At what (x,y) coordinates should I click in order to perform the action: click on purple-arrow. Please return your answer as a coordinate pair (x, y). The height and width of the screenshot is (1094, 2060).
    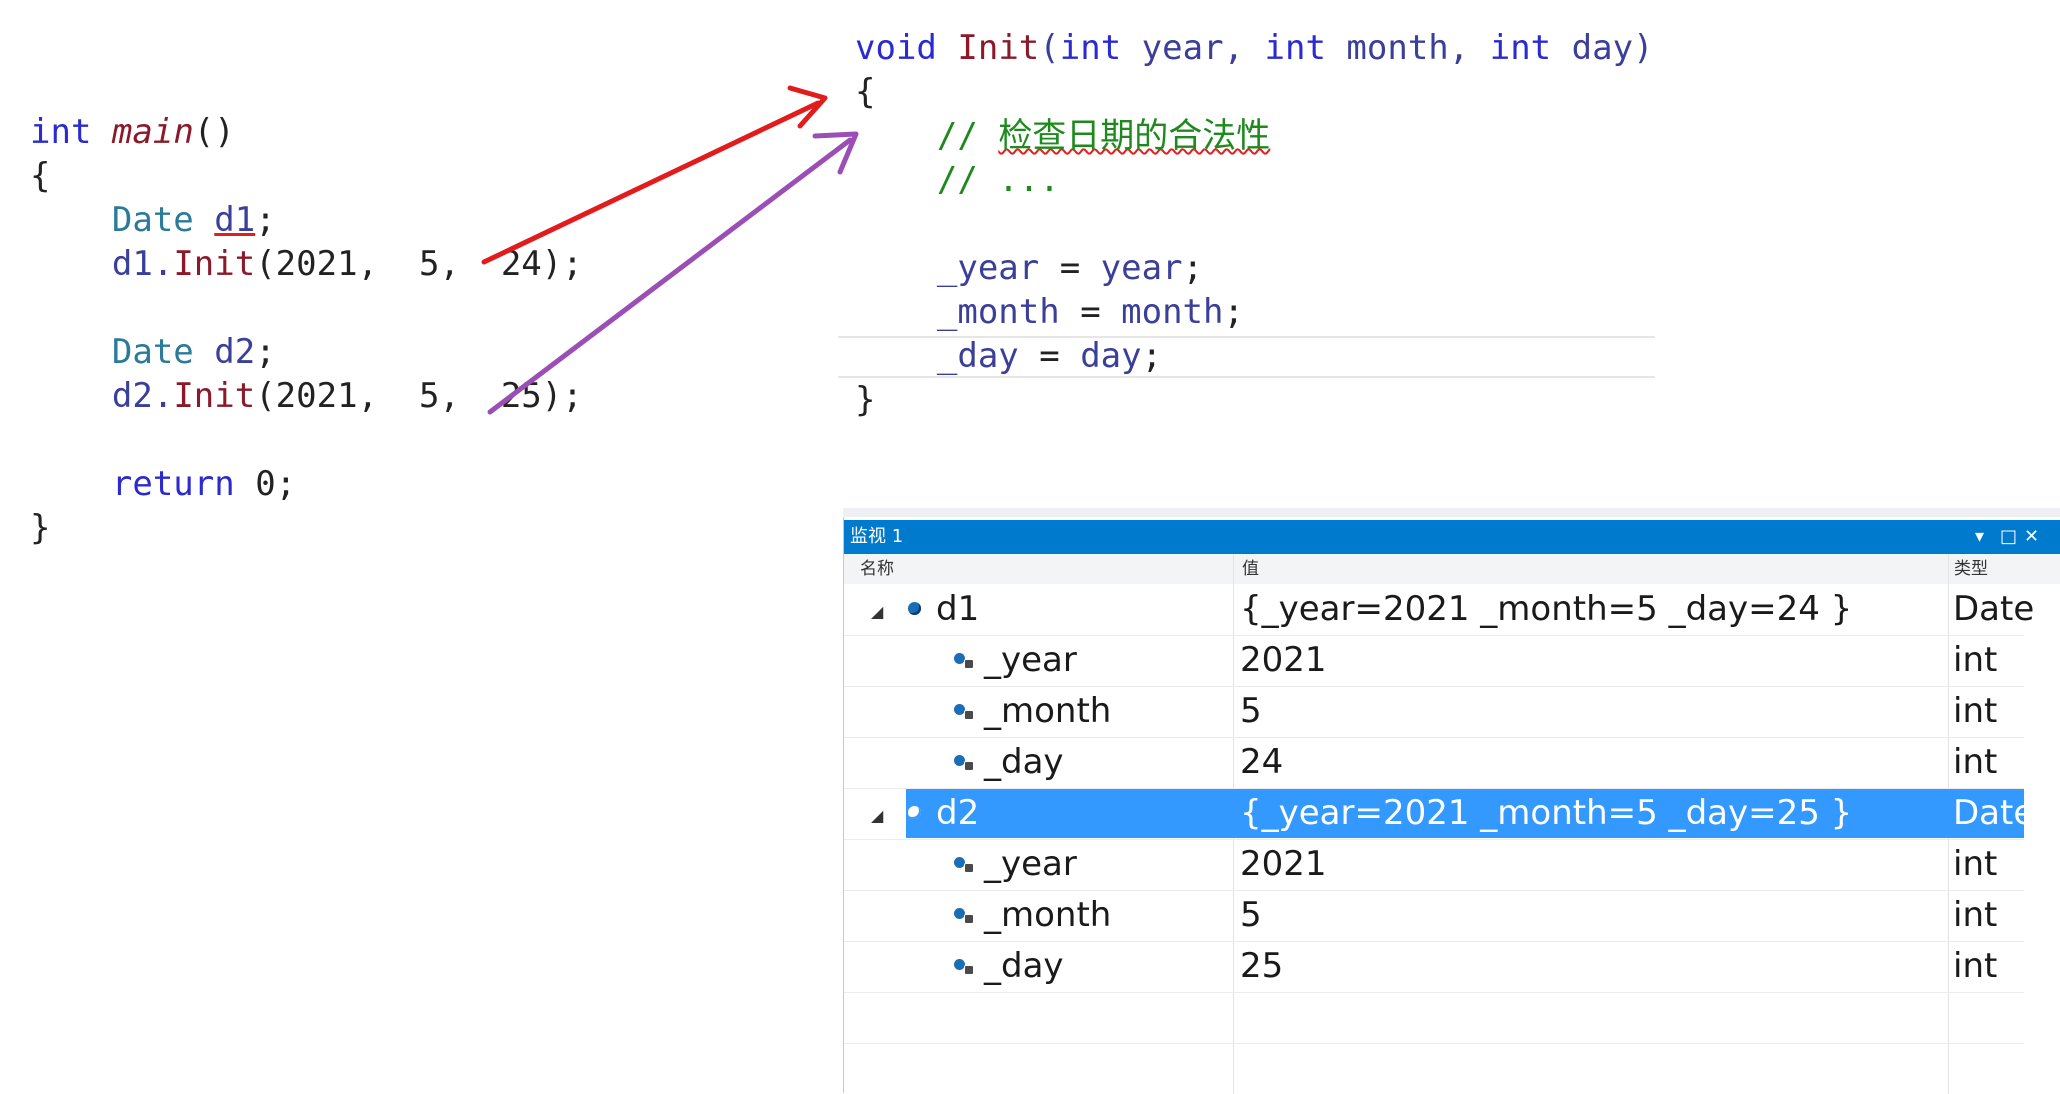
    Looking at the image, I should click on (673, 273).